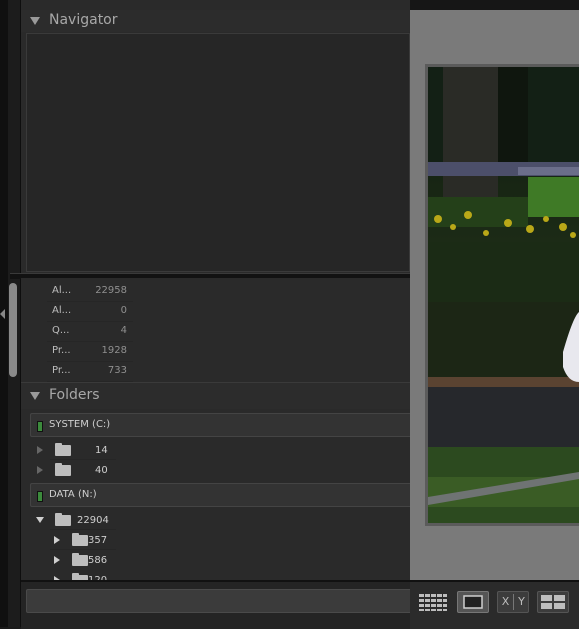 This screenshot has height=629, width=579. I want to click on folder-name: 40, so click(101, 470).